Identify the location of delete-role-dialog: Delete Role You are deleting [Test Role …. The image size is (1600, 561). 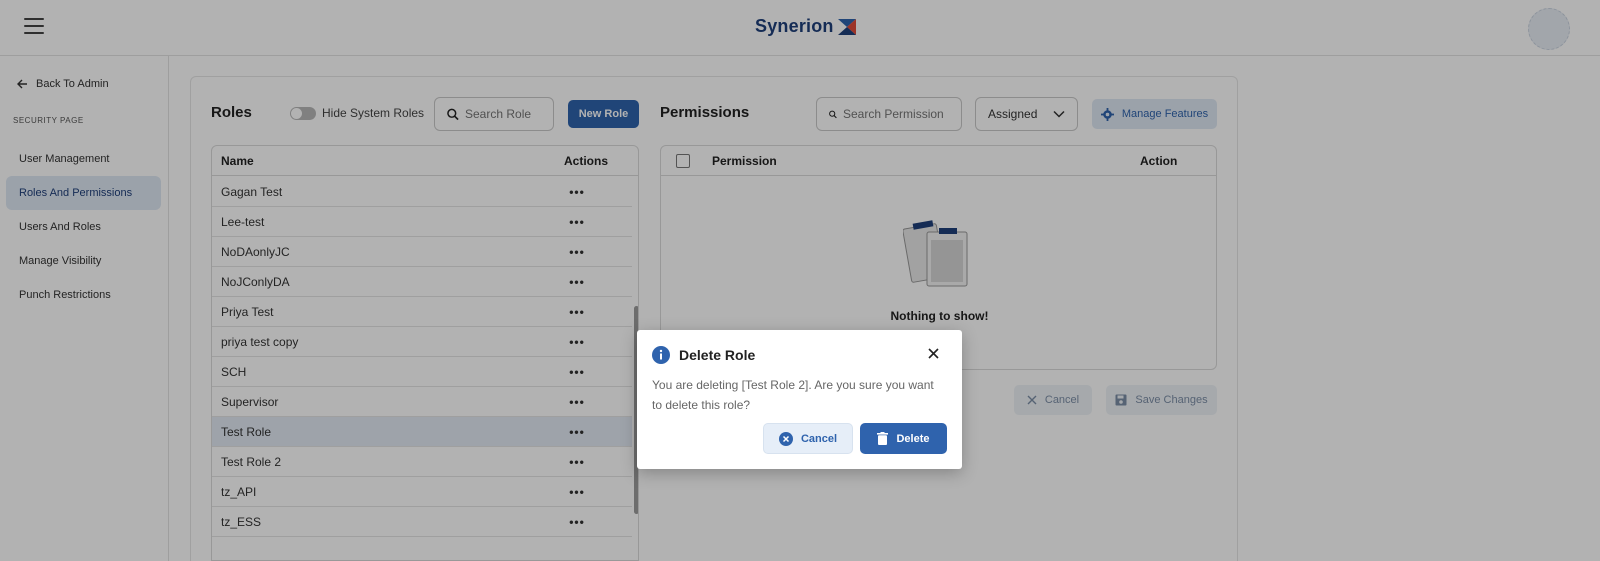
(799, 399).